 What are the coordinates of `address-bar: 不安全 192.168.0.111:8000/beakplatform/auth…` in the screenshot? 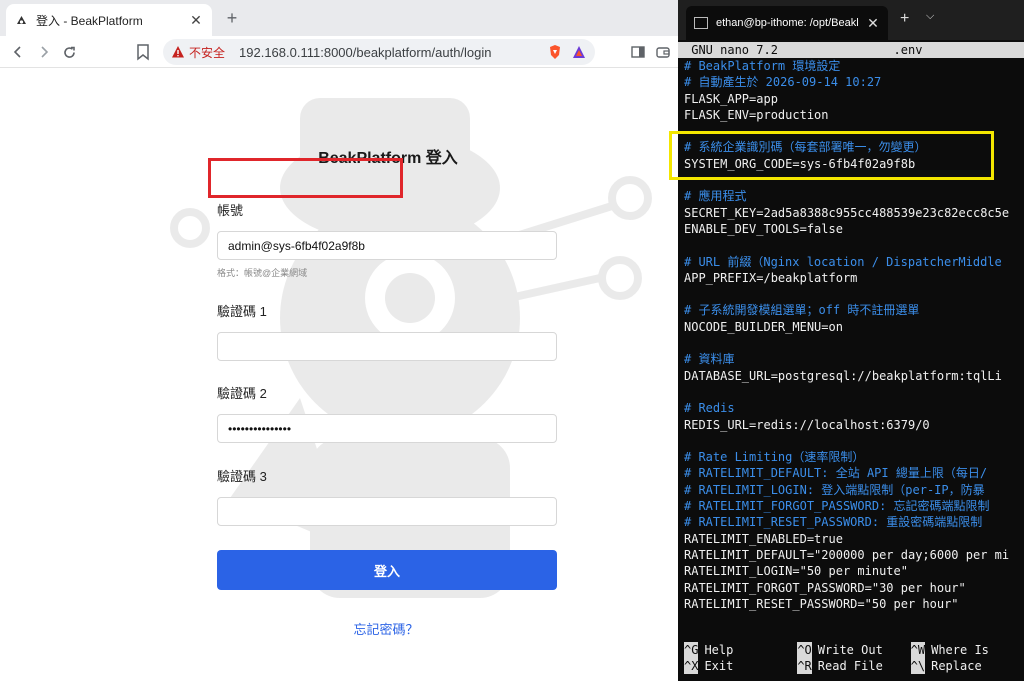 It's located at (379, 52).